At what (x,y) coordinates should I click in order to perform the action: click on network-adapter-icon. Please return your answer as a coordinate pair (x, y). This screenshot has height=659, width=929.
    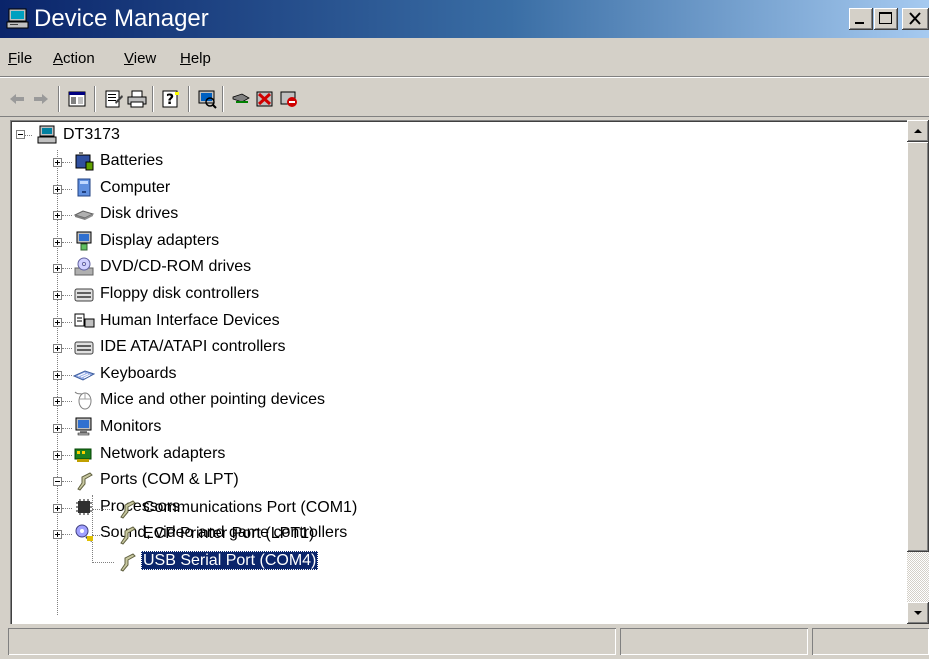
    Looking at the image, I should click on (84, 454).